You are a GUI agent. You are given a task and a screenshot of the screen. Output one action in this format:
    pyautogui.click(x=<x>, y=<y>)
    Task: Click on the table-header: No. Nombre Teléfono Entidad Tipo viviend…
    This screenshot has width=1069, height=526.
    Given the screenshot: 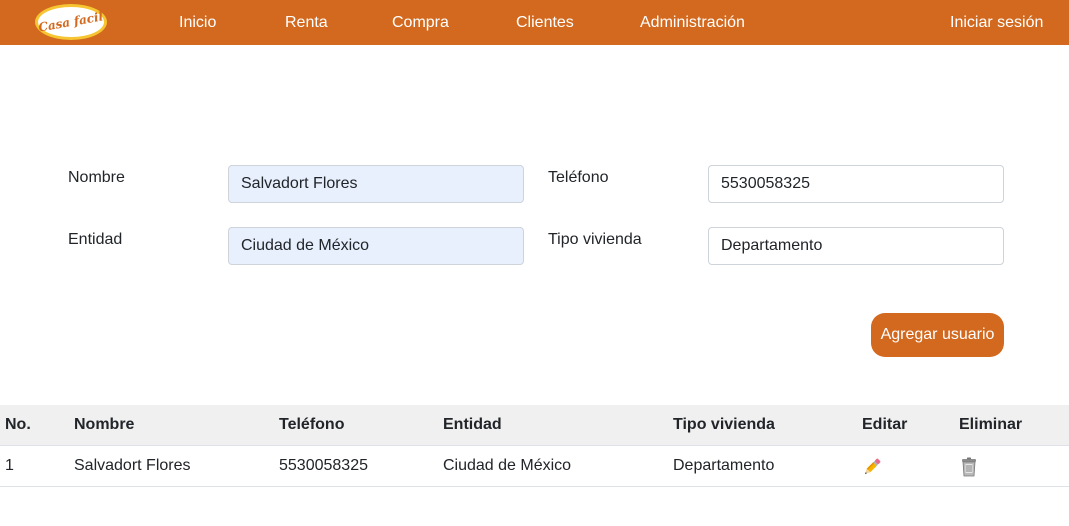 What is the action you would take?
    pyautogui.click(x=534, y=425)
    